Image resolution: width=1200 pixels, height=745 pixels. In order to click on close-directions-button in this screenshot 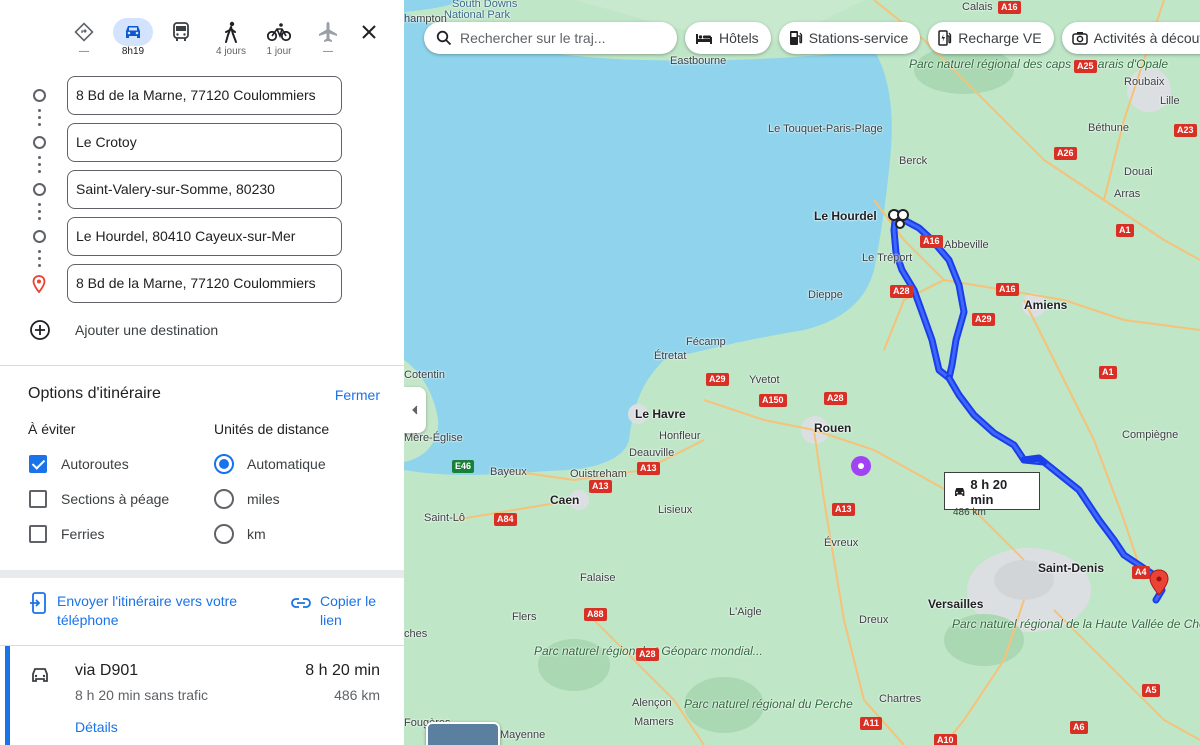, I will do `click(369, 32)`.